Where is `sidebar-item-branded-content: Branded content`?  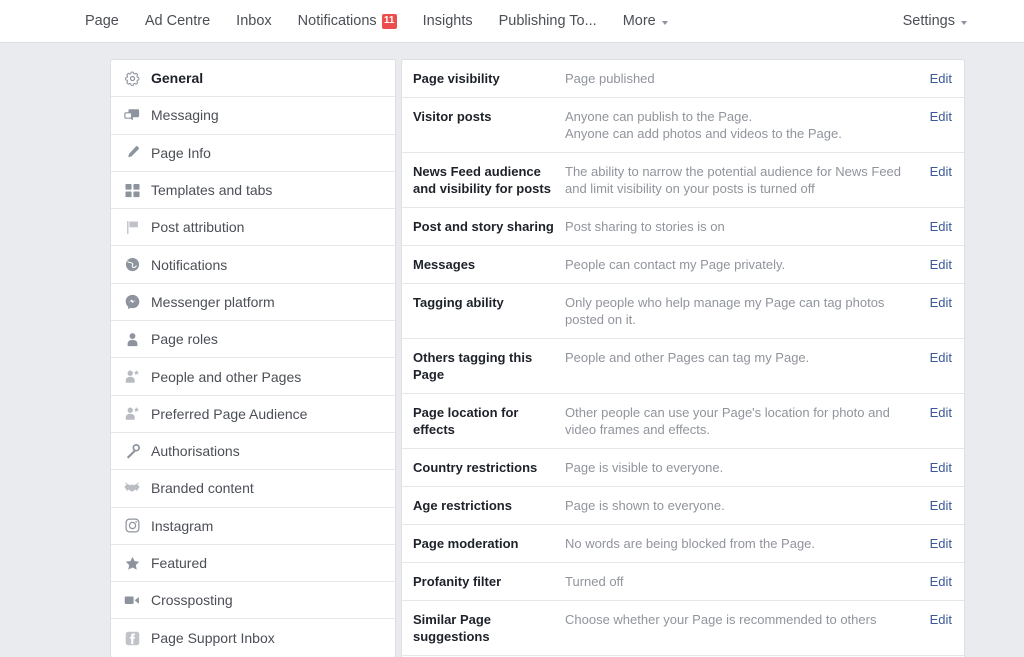
sidebar-item-branded-content: Branded content is located at coordinates (253, 489).